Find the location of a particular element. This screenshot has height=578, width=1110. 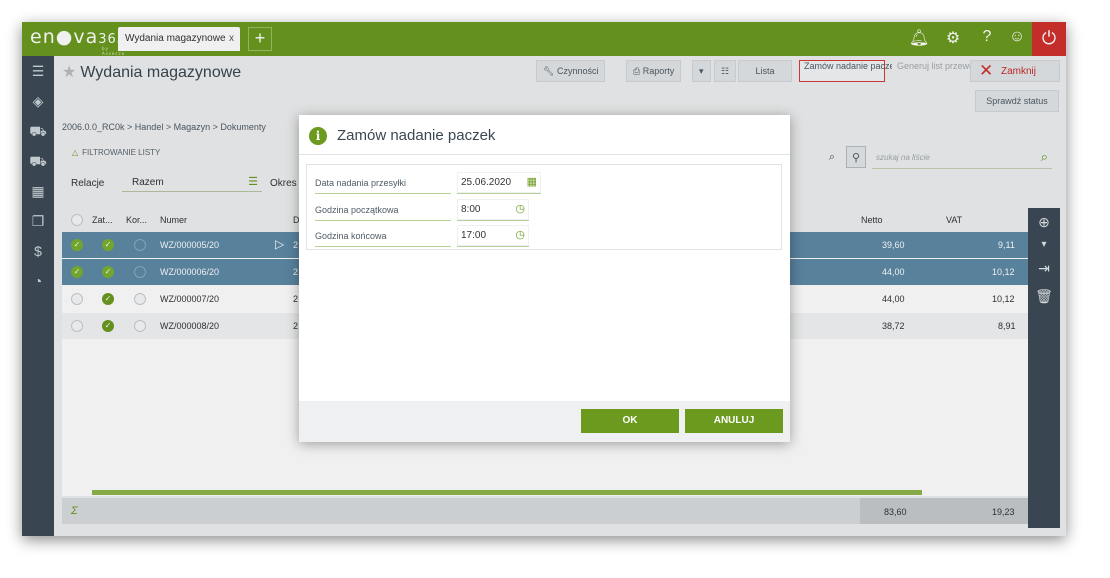

godzina-poczatkowa-label: Godzina początkowa is located at coordinates (383, 210).